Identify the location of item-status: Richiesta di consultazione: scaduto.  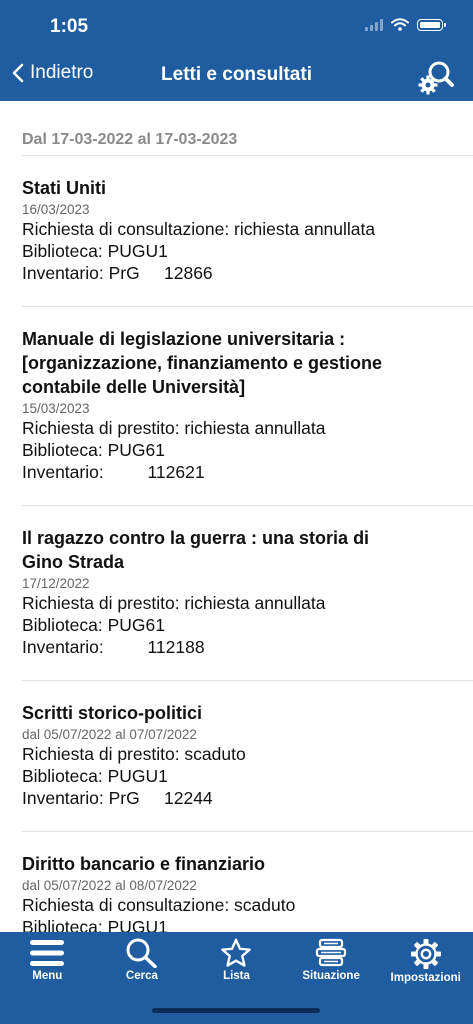
(159, 905).